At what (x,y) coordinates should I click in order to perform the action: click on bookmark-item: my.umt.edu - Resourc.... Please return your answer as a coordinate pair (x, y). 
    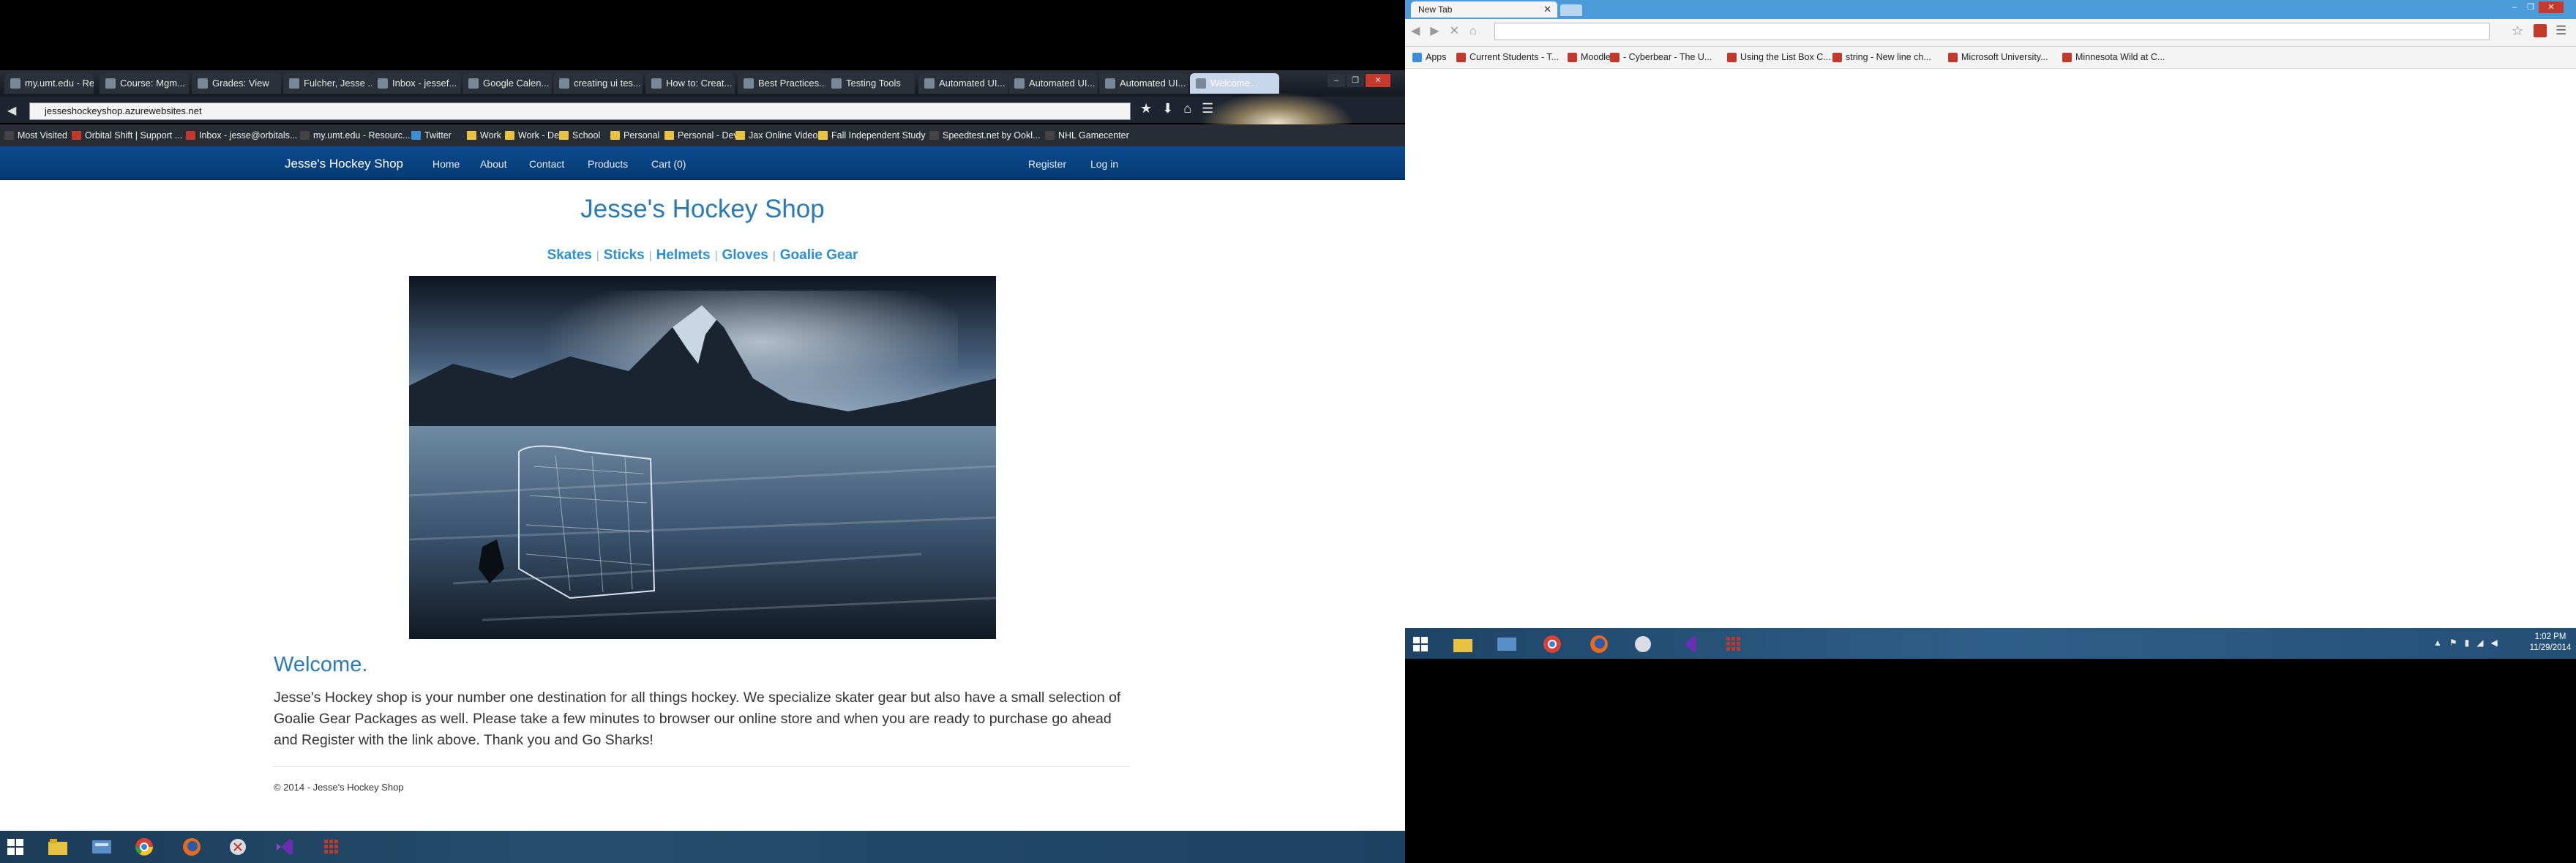
    Looking at the image, I should click on (354, 135).